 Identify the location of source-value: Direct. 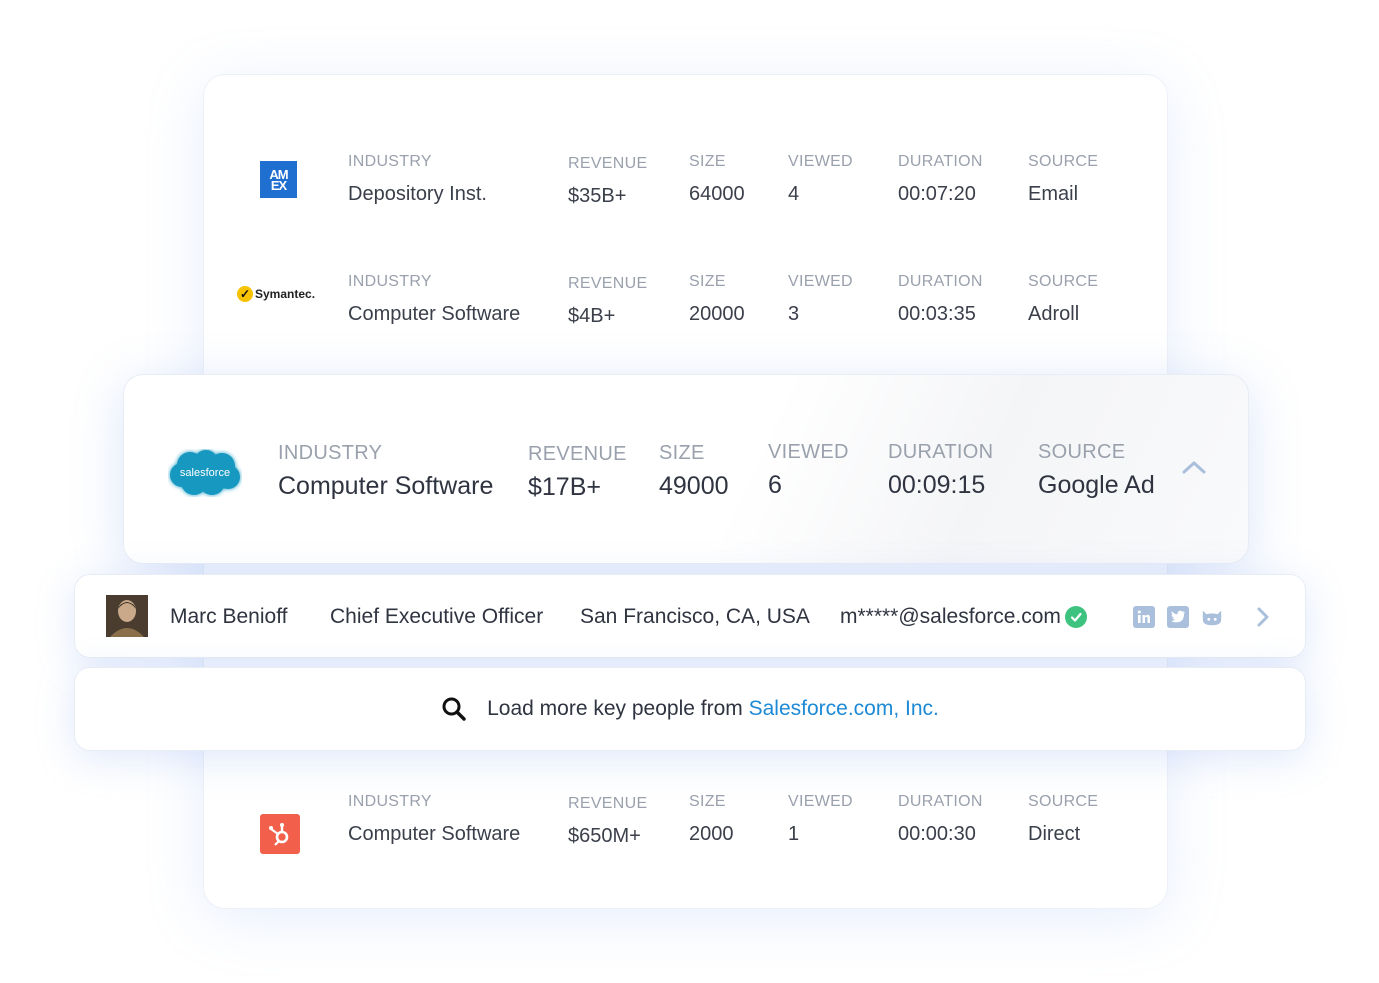
(1054, 834).